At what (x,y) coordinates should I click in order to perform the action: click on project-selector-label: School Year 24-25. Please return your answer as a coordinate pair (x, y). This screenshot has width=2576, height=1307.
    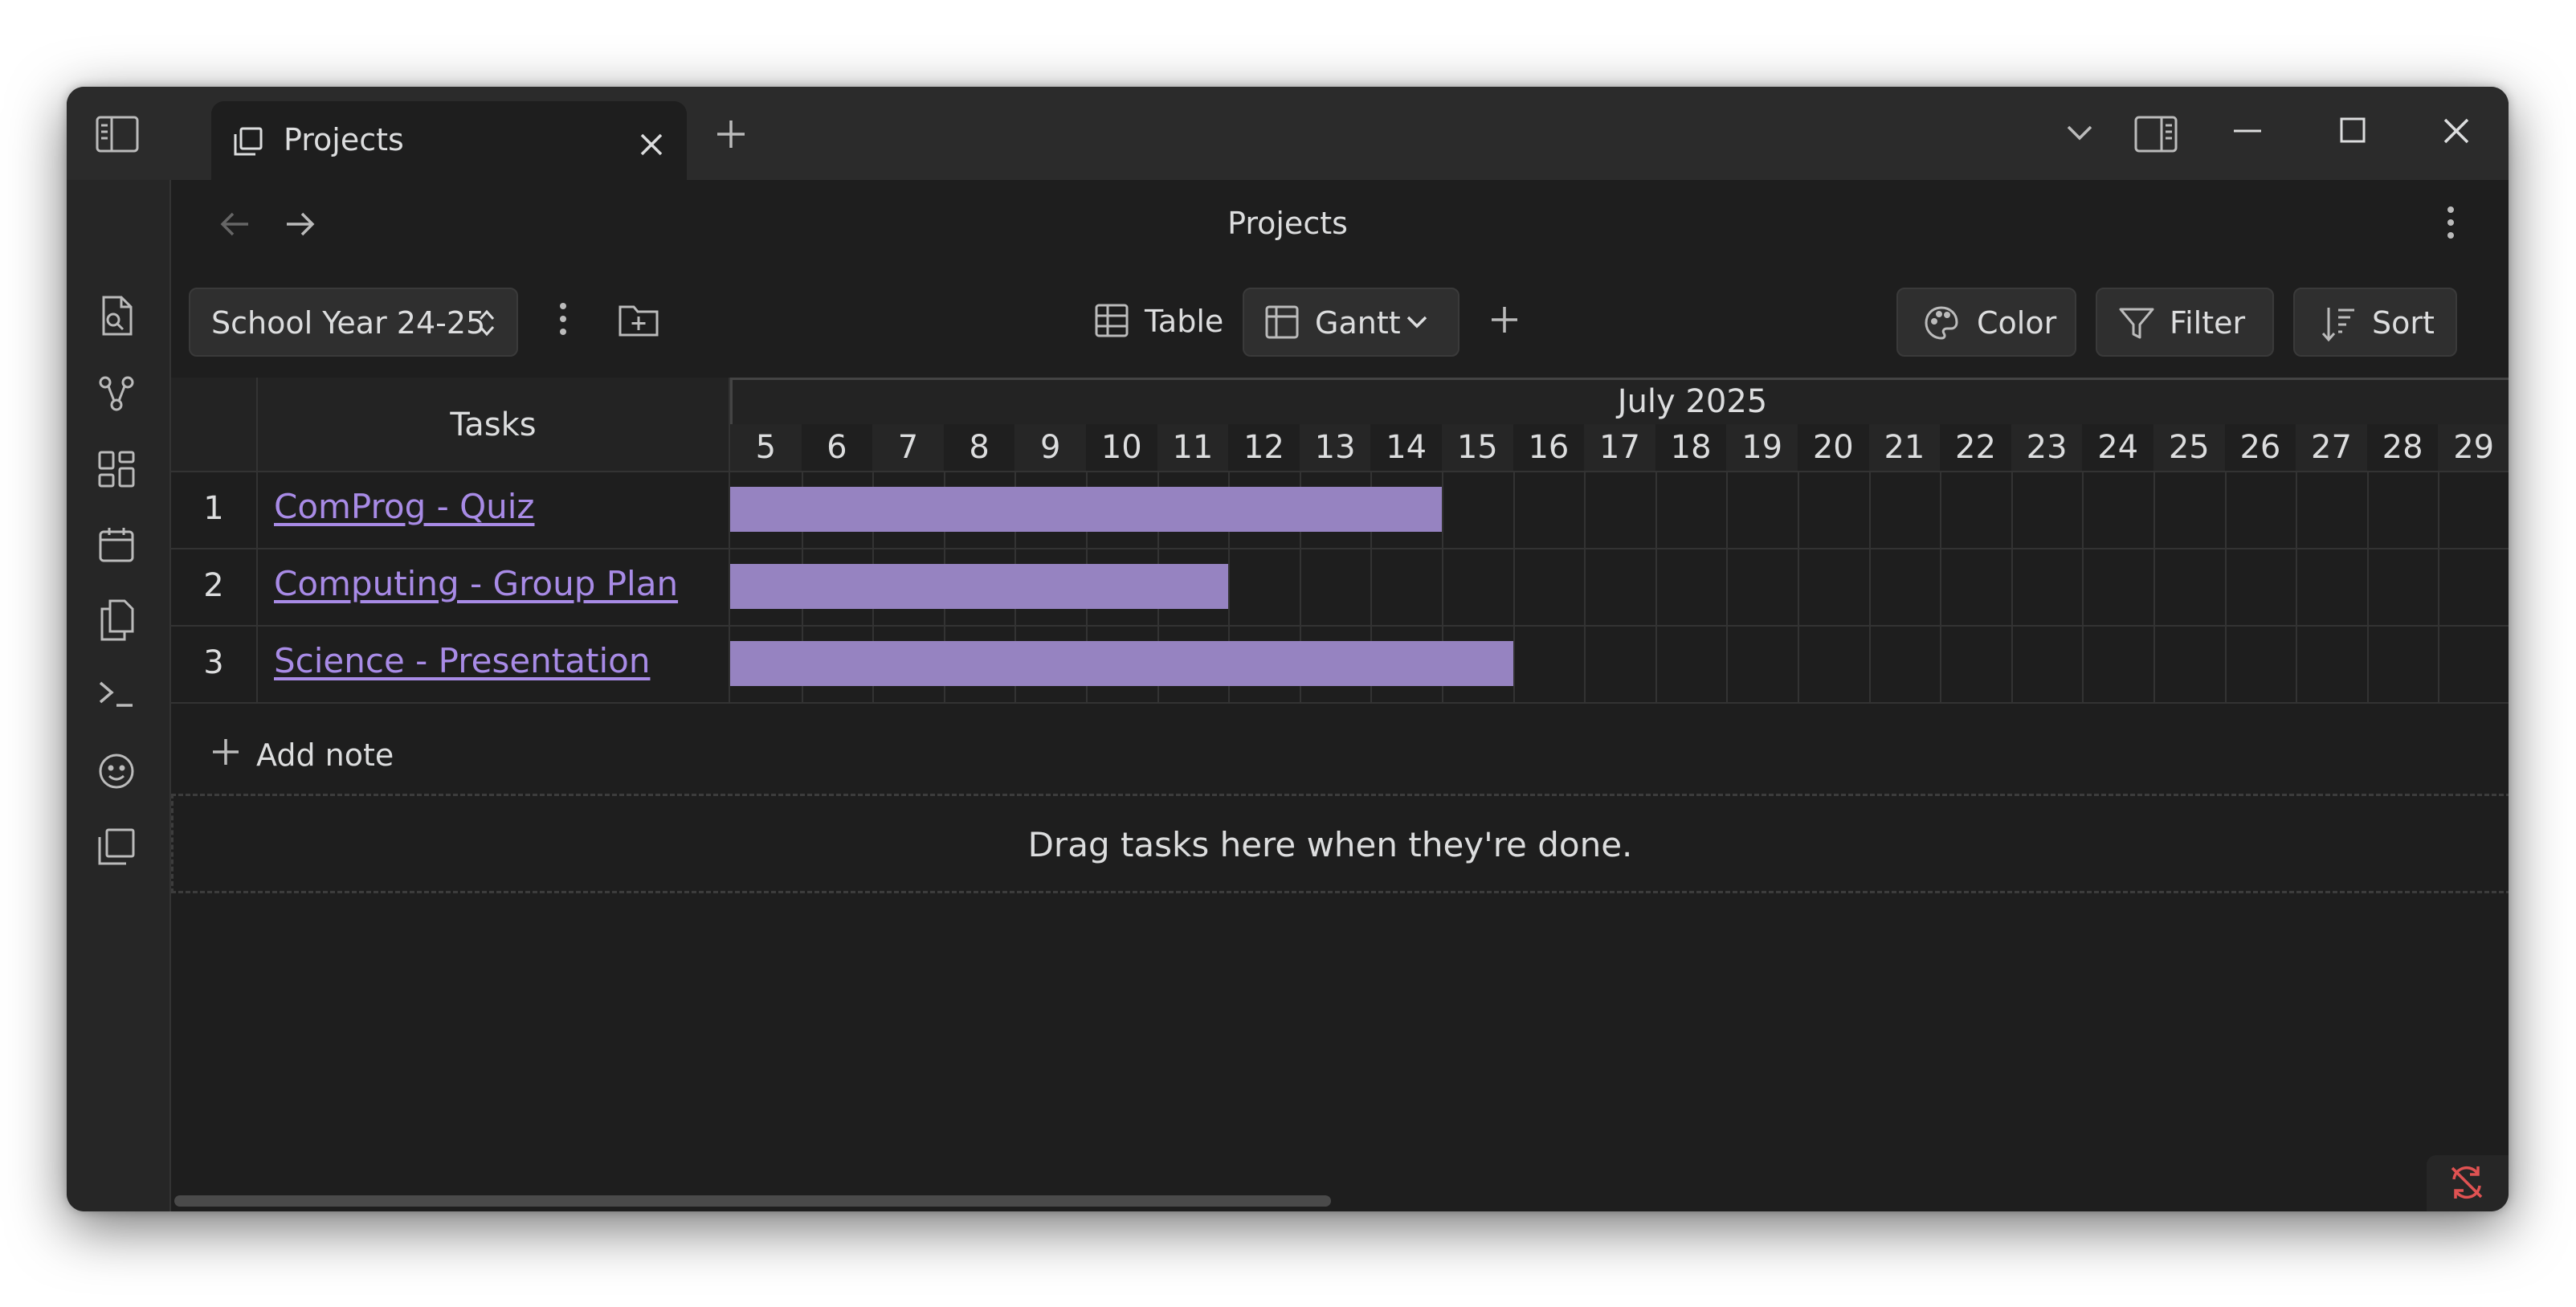
    Looking at the image, I should click on (348, 323).